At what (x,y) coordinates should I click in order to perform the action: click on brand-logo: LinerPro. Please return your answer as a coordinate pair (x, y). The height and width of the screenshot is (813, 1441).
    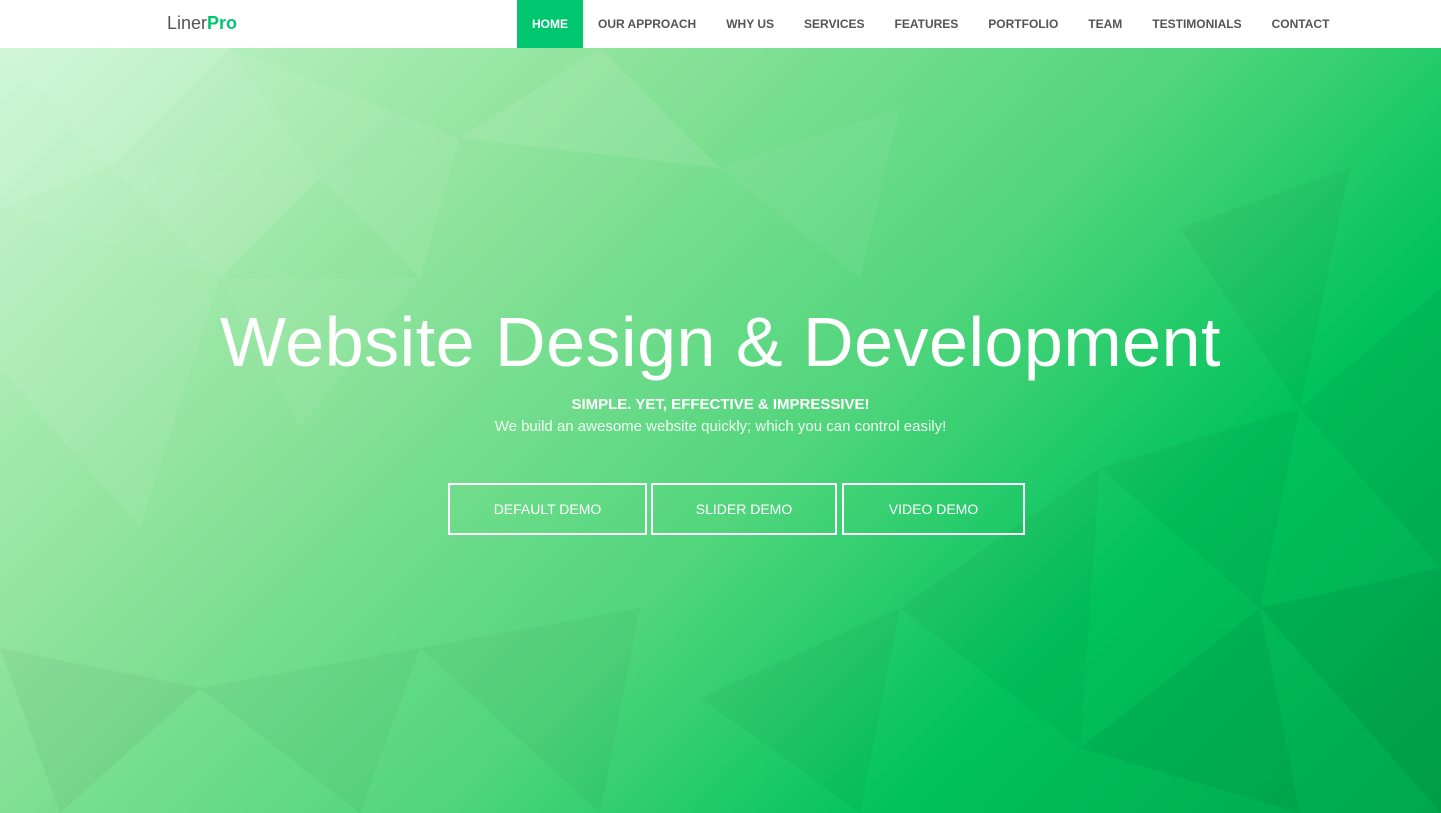
    Looking at the image, I should click on (202, 23).